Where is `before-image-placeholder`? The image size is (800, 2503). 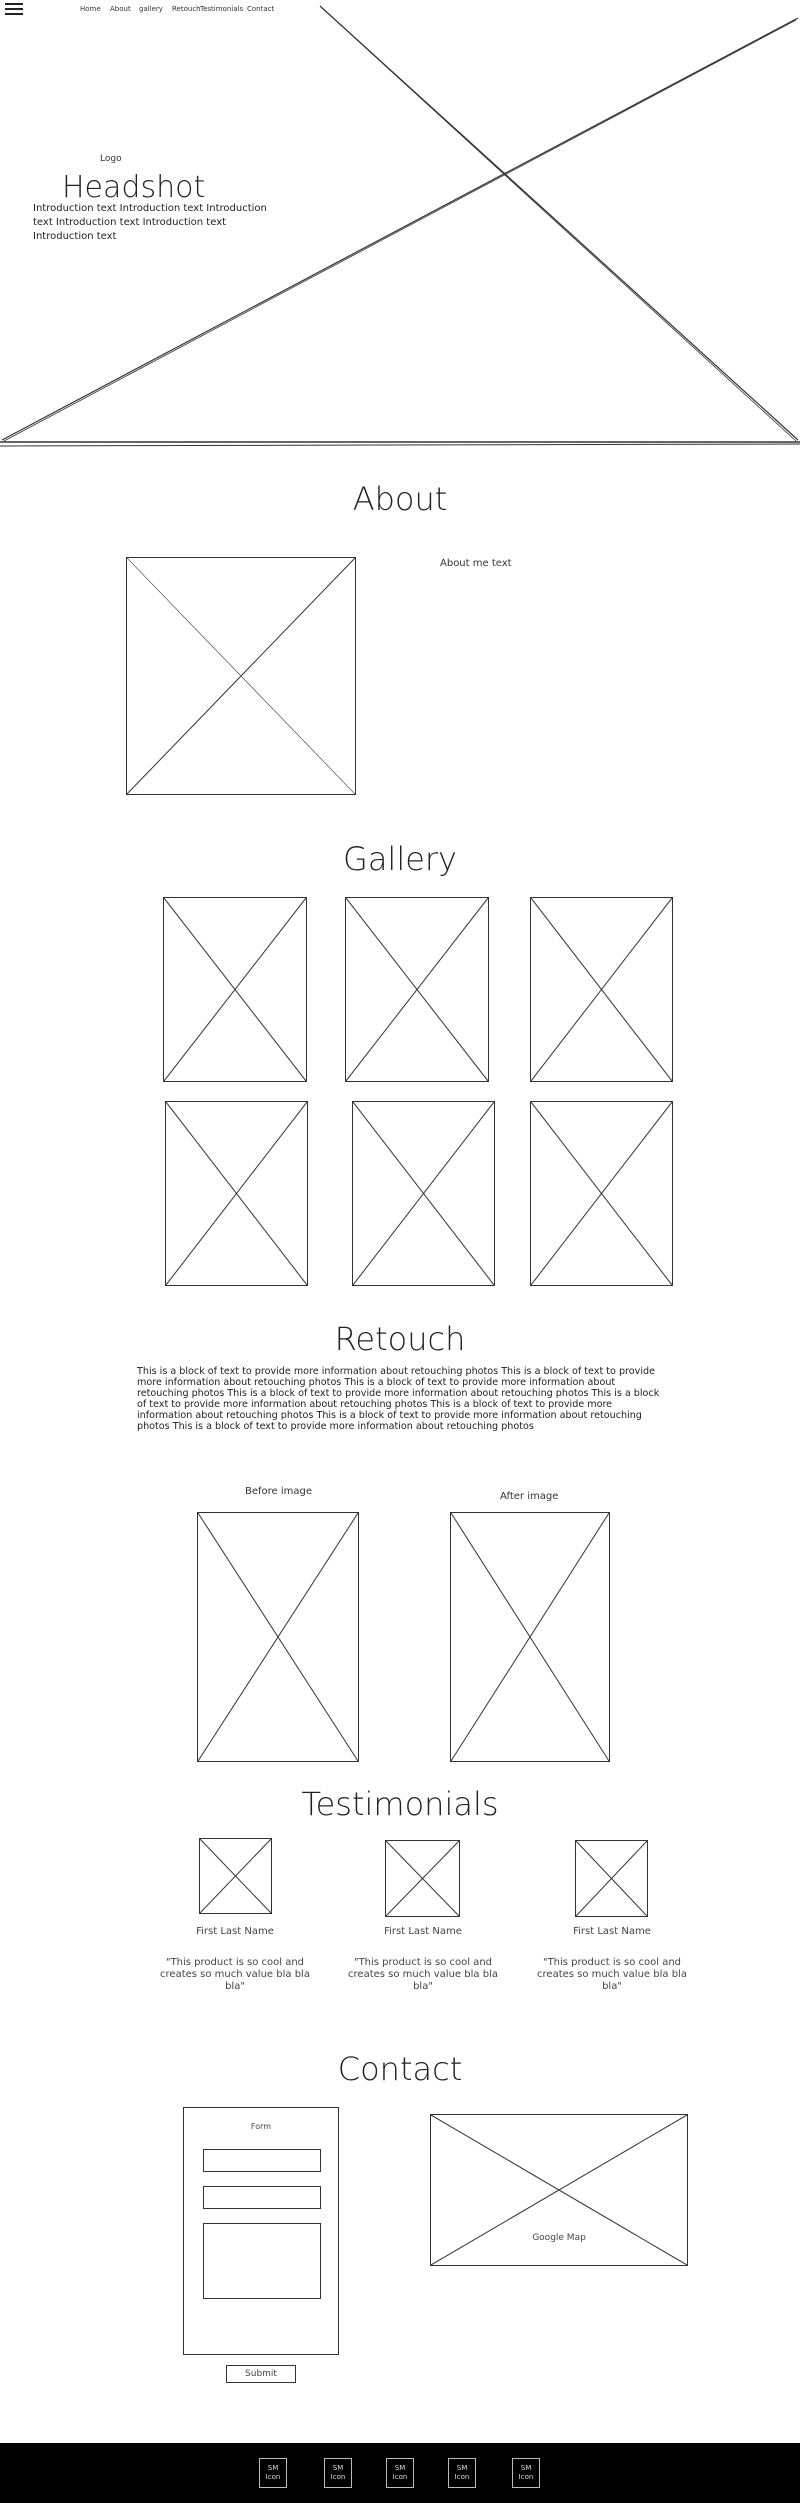 before-image-placeholder is located at coordinates (278, 1637).